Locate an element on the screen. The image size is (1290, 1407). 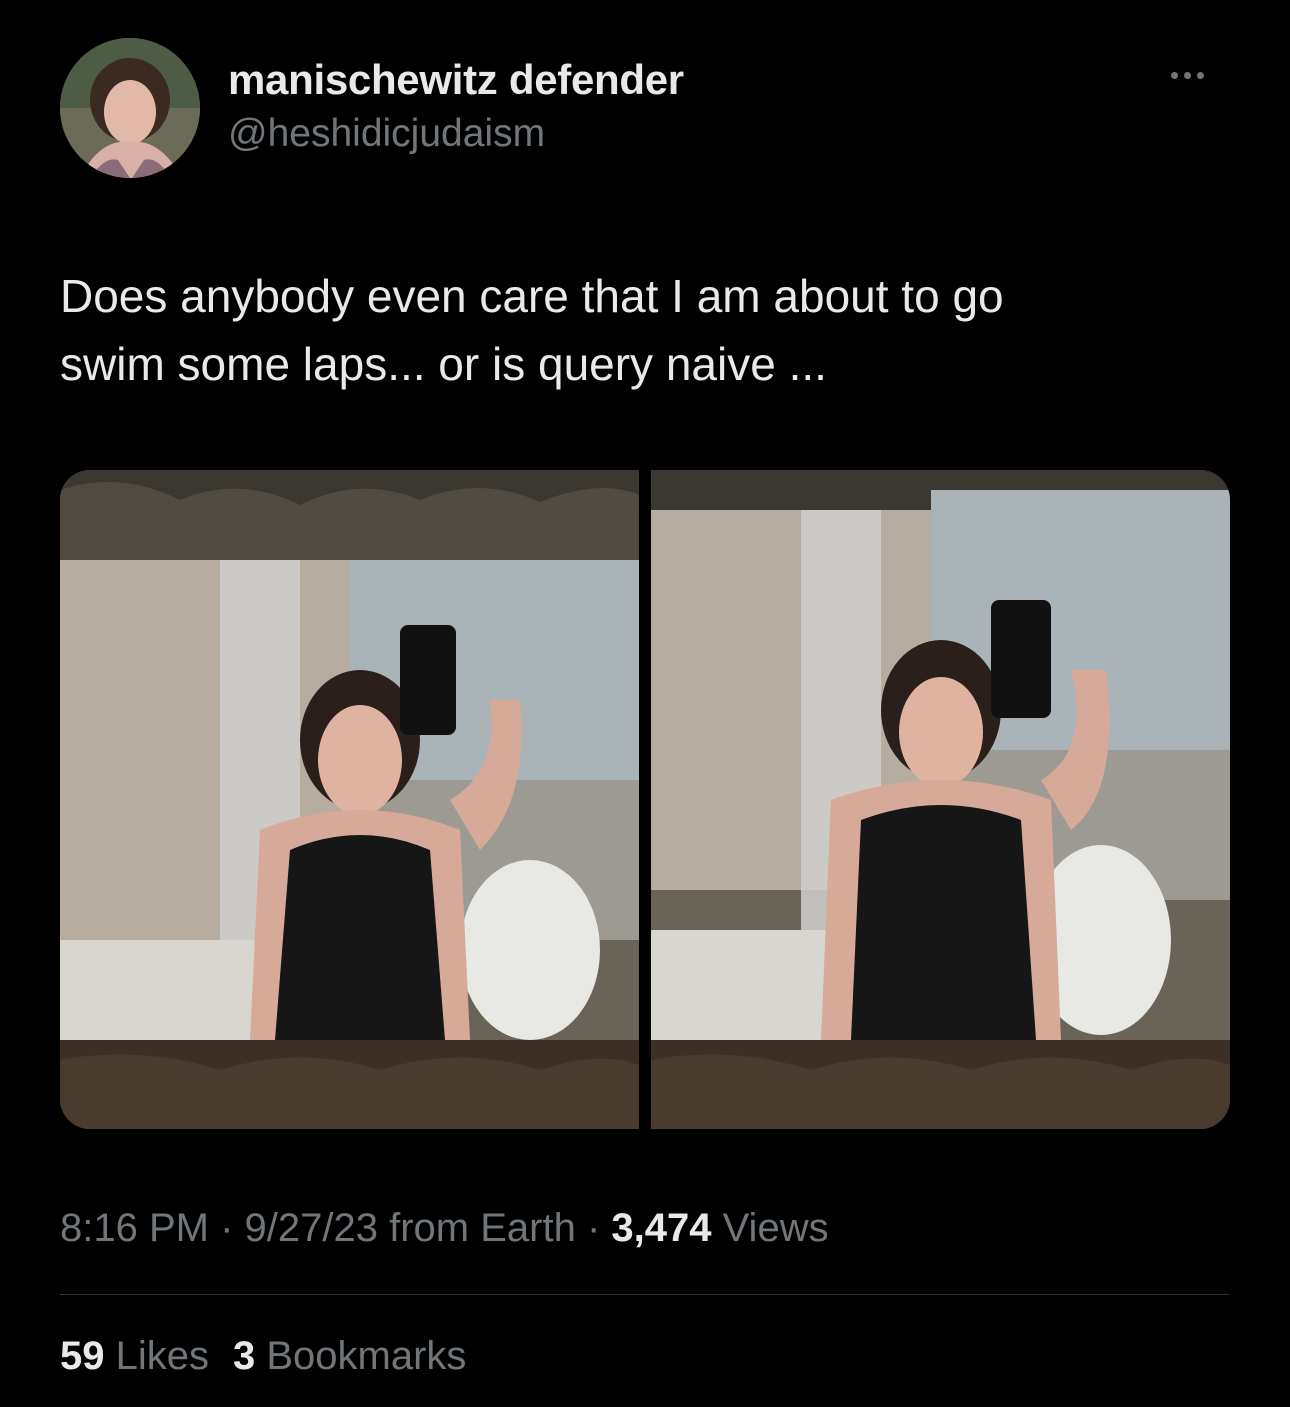
bookmarks-label: Bookmarks is located at coordinates (361, 1356).